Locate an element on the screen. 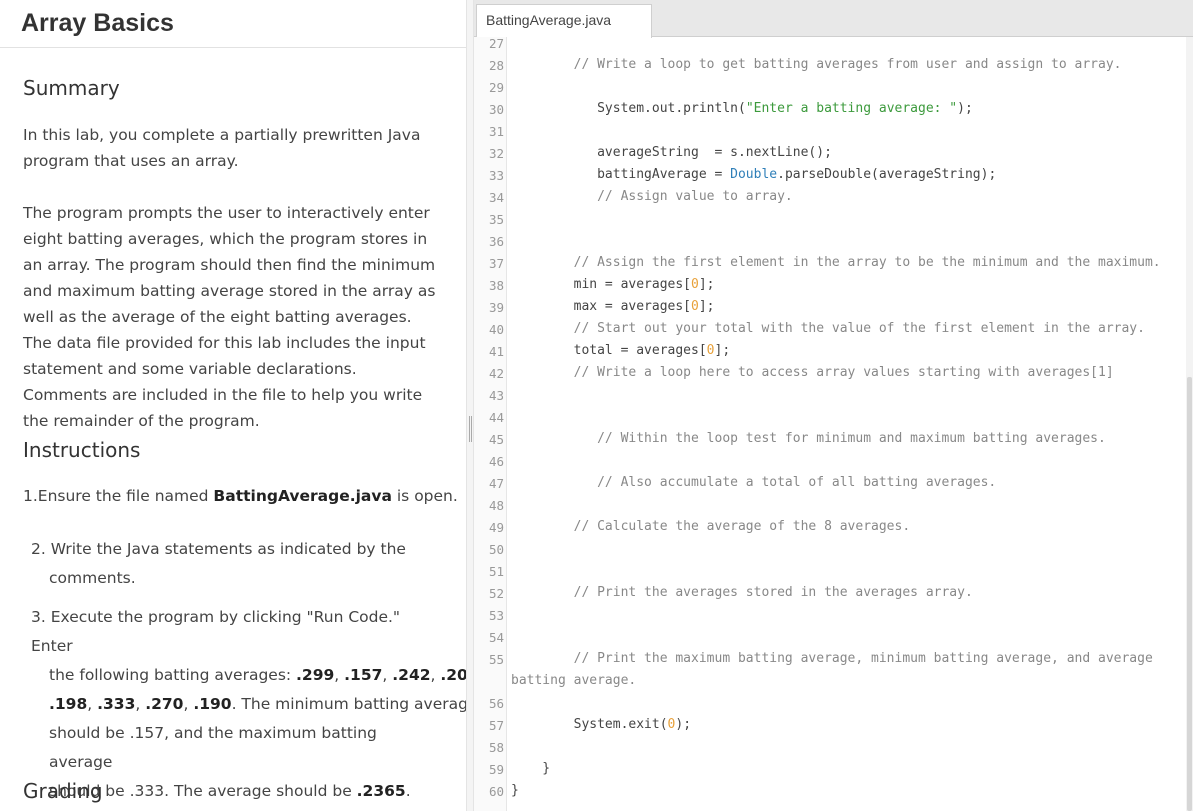 The height and width of the screenshot is (811, 1193). code-line: averageString = s.nextLine(); is located at coordinates (671, 152).